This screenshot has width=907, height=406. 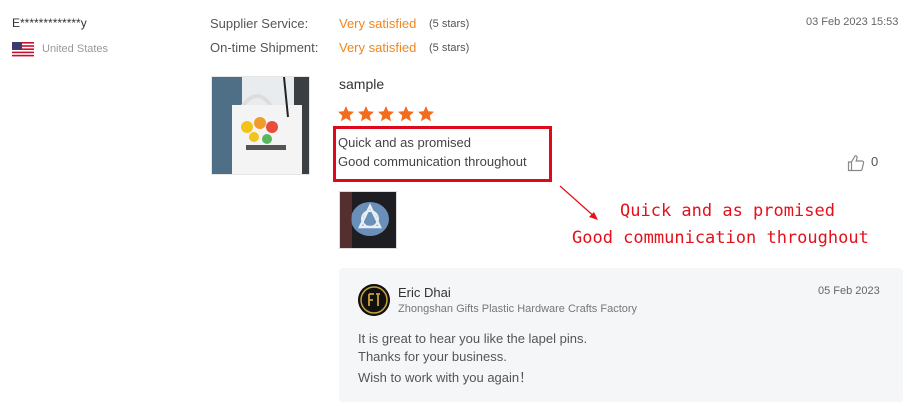 I want to click on reply-date: 05 Feb 2023, so click(x=849, y=291).